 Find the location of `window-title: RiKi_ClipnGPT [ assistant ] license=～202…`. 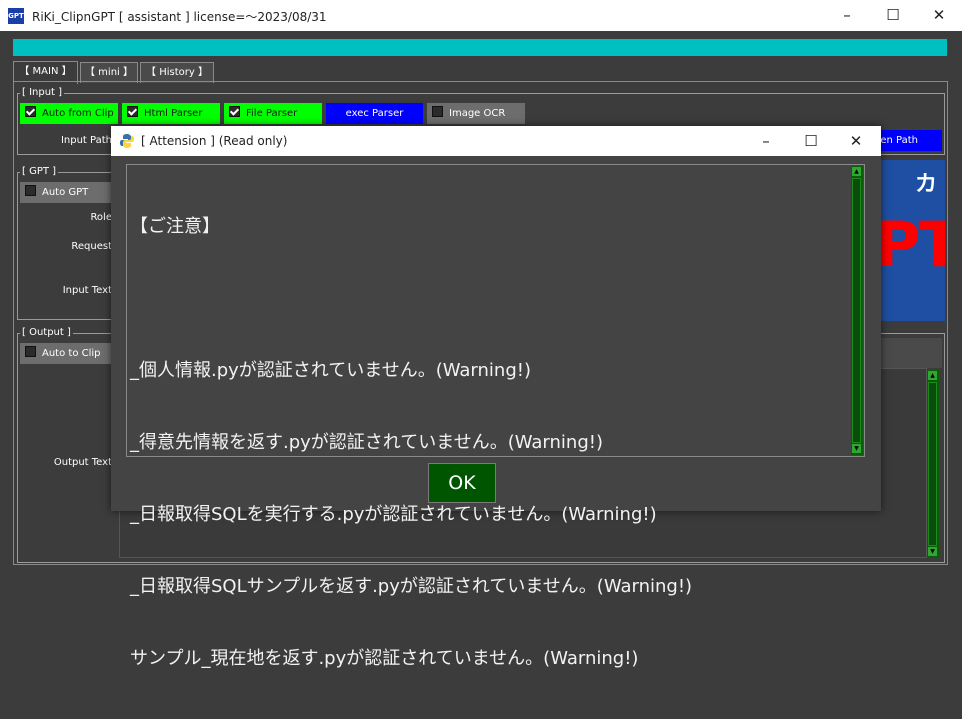

window-title: RiKi_ClipnGPT [ assistant ] license=～202… is located at coordinates (179, 17).